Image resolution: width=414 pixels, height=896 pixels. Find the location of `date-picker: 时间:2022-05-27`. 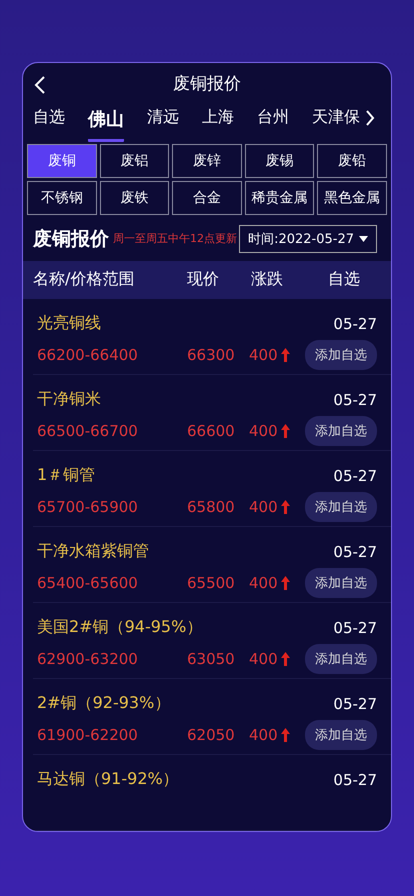

date-picker: 时间:2022-05-27 is located at coordinates (308, 238).